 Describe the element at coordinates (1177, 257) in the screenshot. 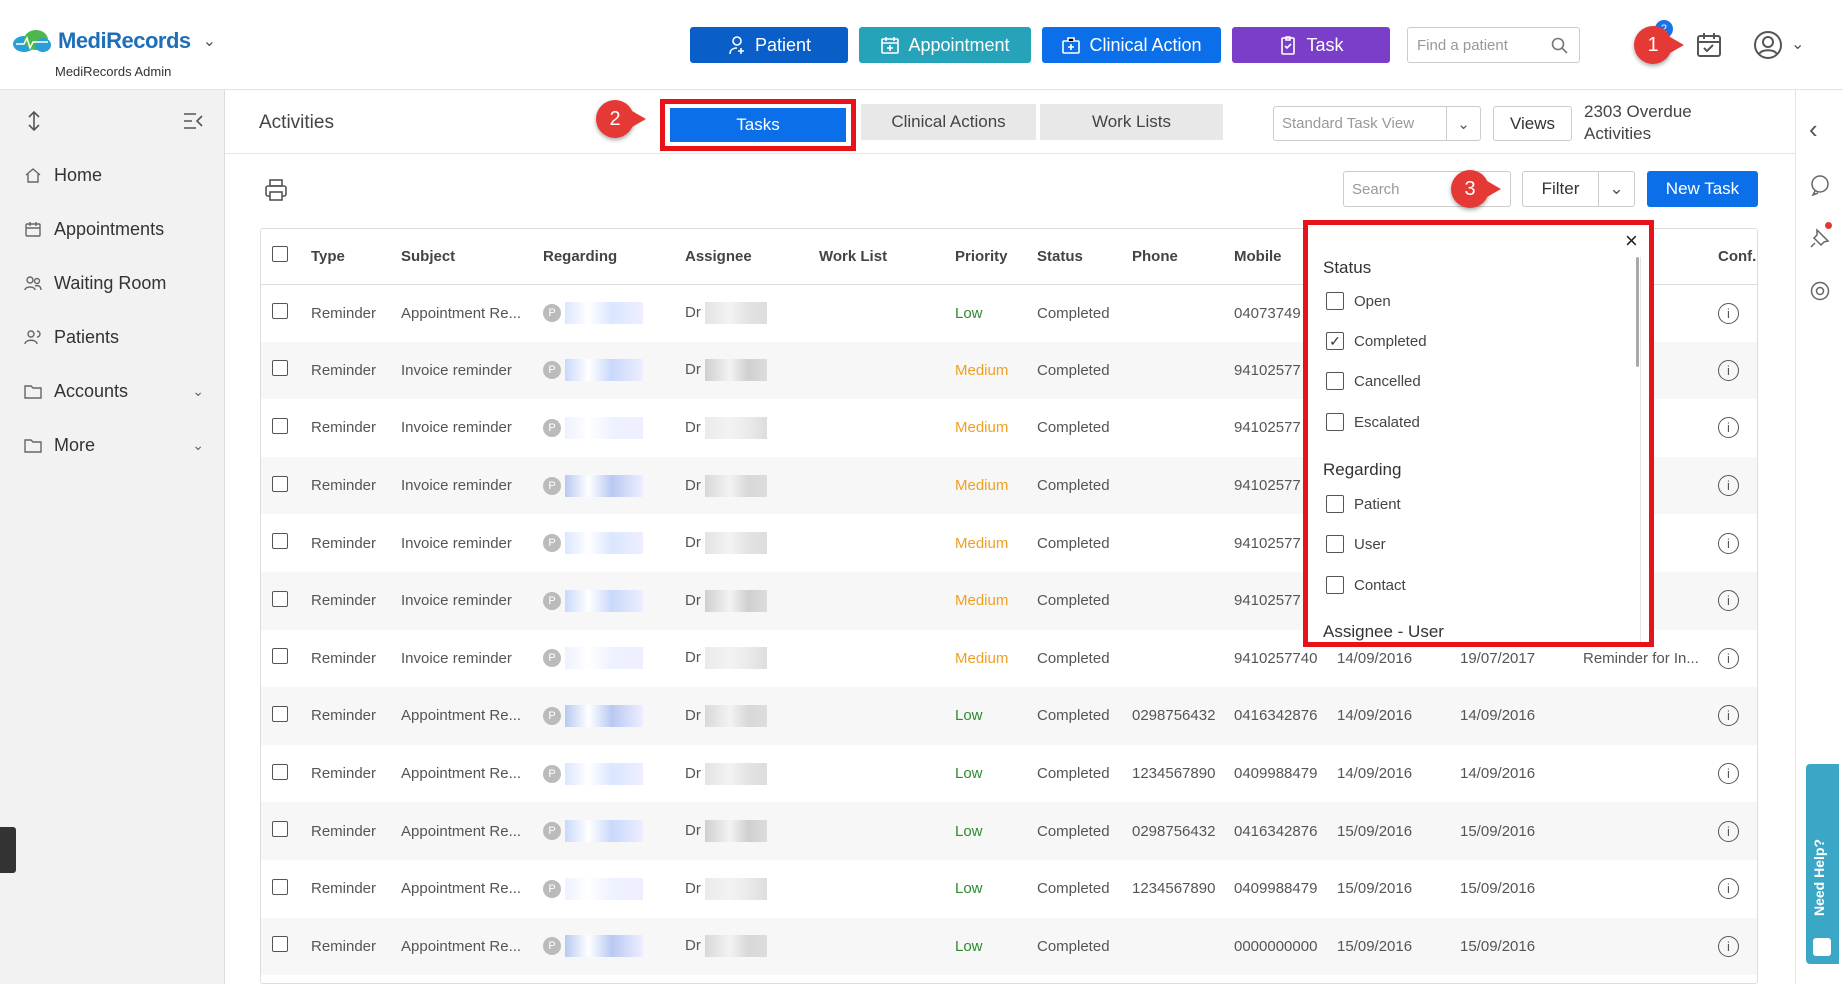

I see `col-phone: Phone` at that location.